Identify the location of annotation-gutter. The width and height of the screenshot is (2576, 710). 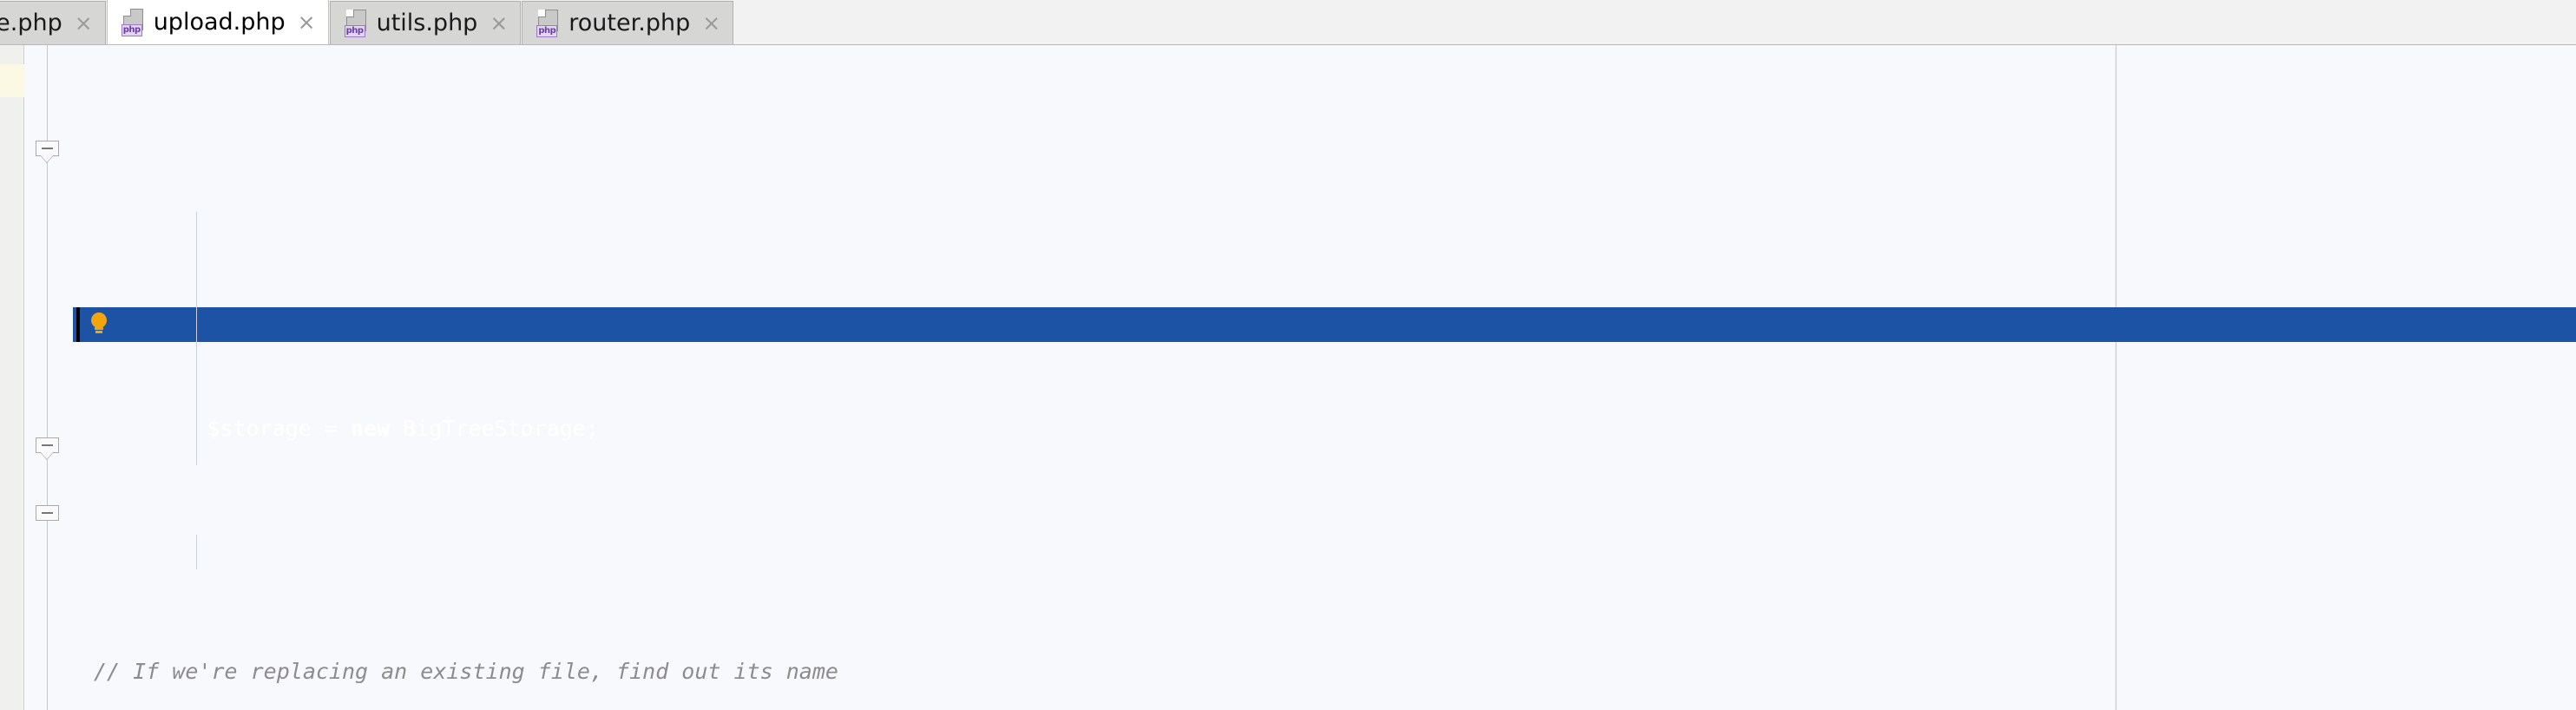
(12, 377).